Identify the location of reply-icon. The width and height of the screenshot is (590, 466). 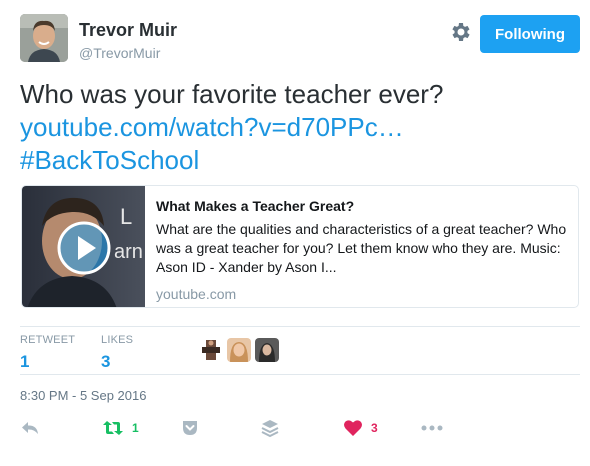
(30, 428).